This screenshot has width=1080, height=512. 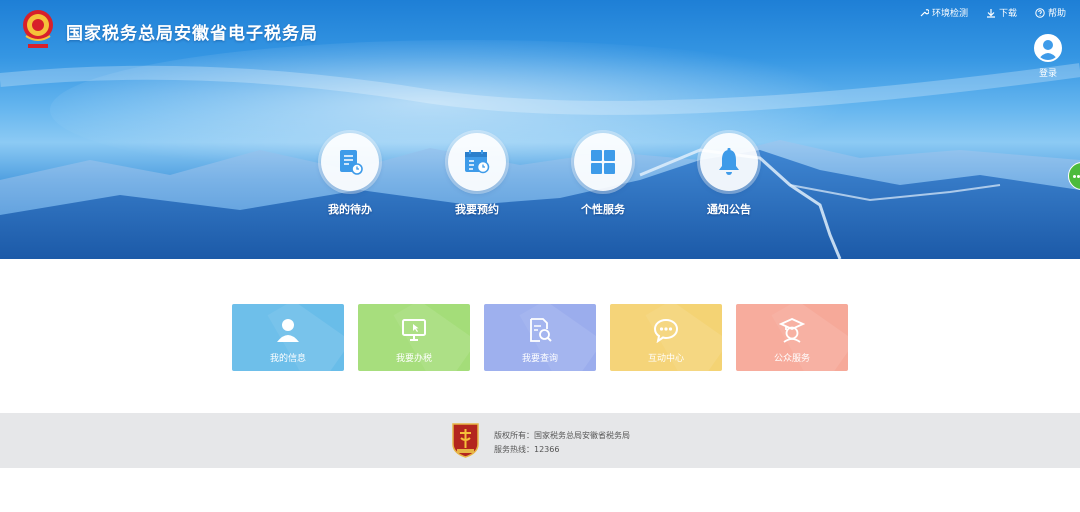 I want to click on wrench-icon, so click(x=924, y=12).